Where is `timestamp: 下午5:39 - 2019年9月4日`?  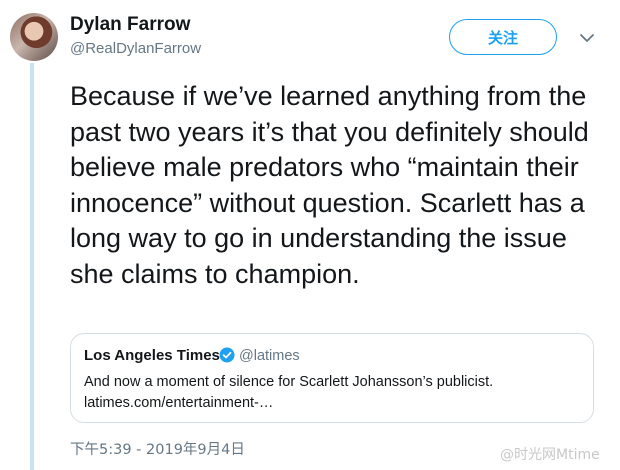
timestamp: 下午5:39 - 2019年9月4日 is located at coordinates (157, 448).